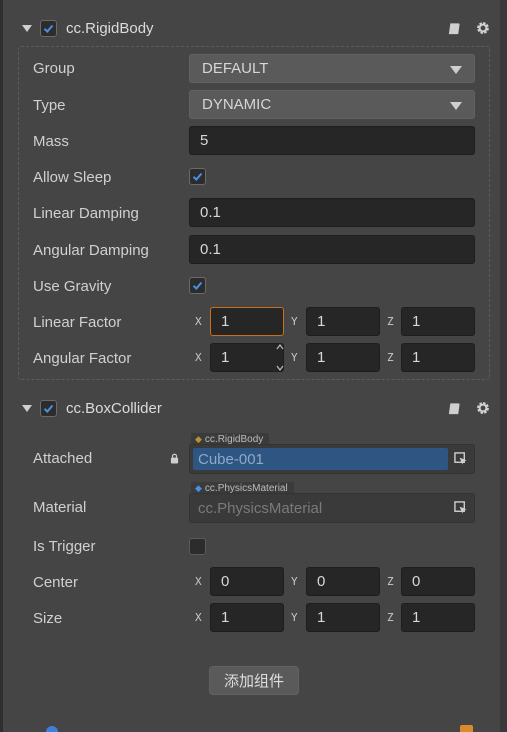  Describe the element at coordinates (72, 286) in the screenshot. I see `use-gravity-row: Use Gravity` at that location.